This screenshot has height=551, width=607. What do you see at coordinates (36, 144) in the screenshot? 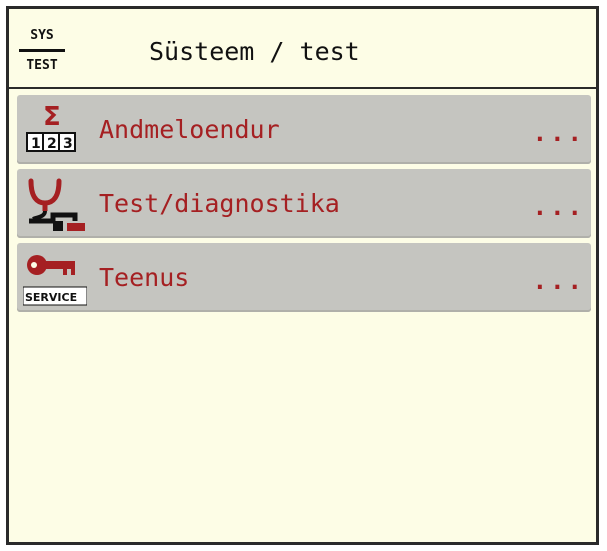
I see `counter-digit: 1` at bounding box center [36, 144].